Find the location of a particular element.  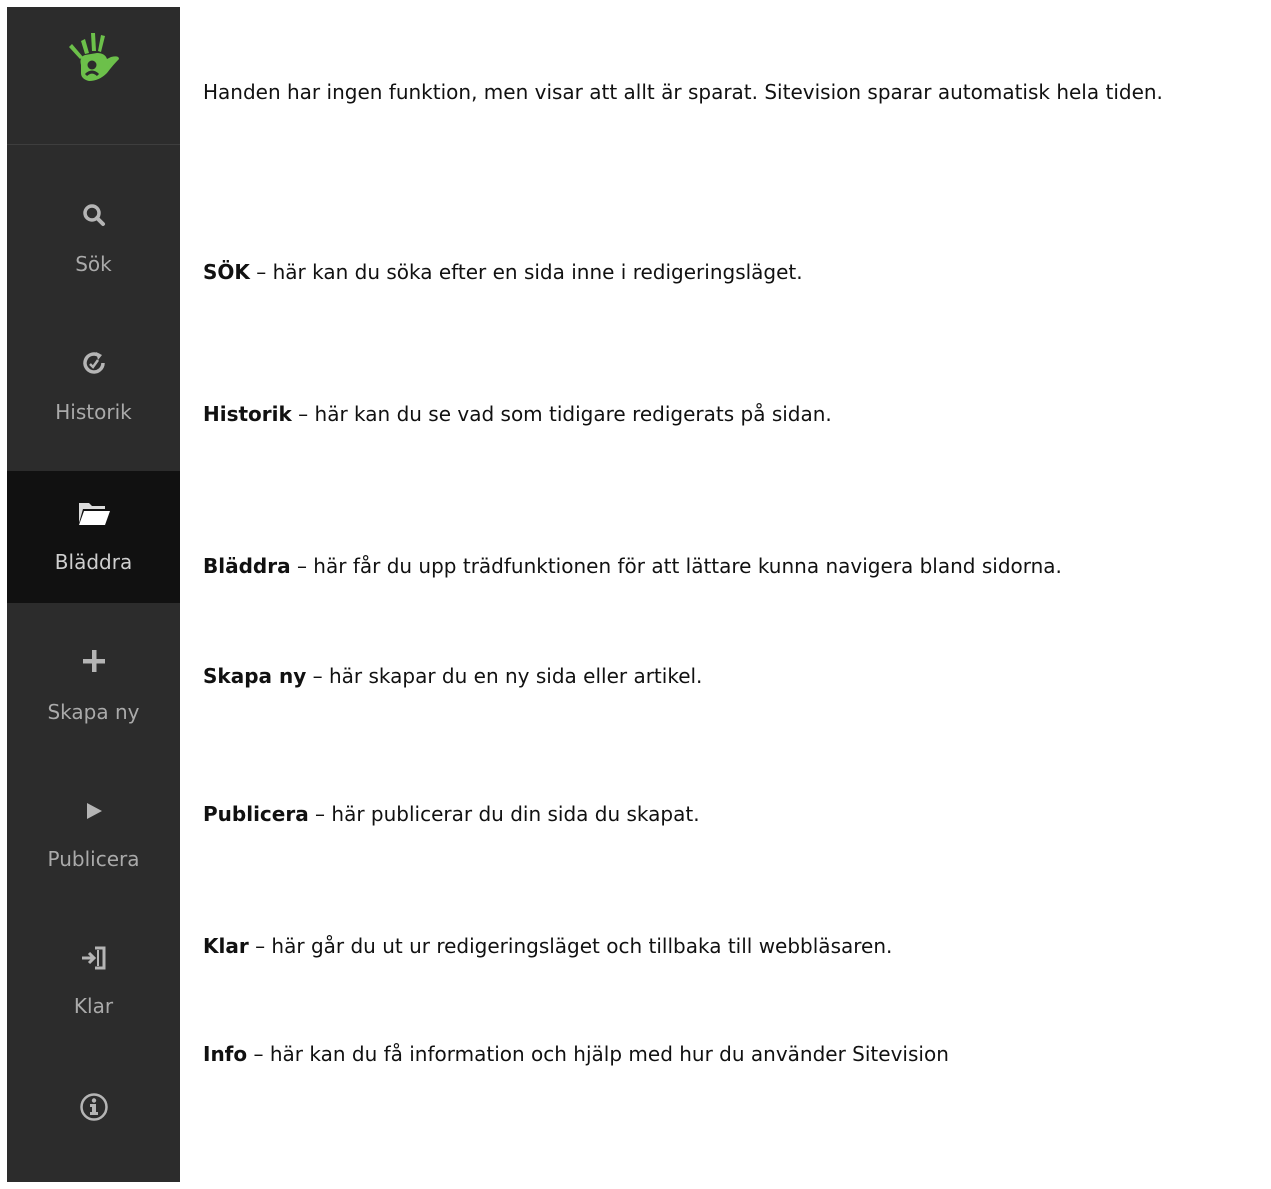

sidebar-item-info is located at coordinates (93, 1123).